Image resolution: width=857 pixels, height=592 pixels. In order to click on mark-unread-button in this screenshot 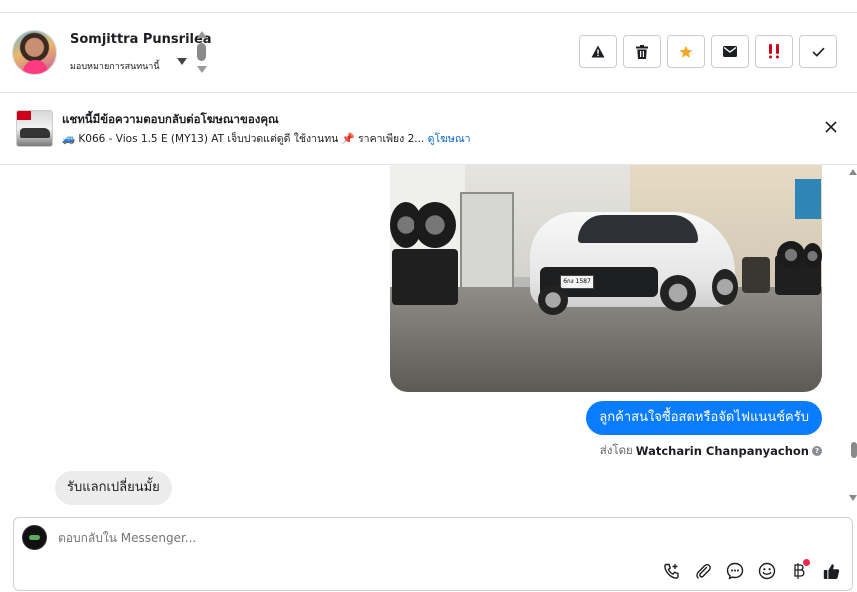, I will do `click(730, 51)`.